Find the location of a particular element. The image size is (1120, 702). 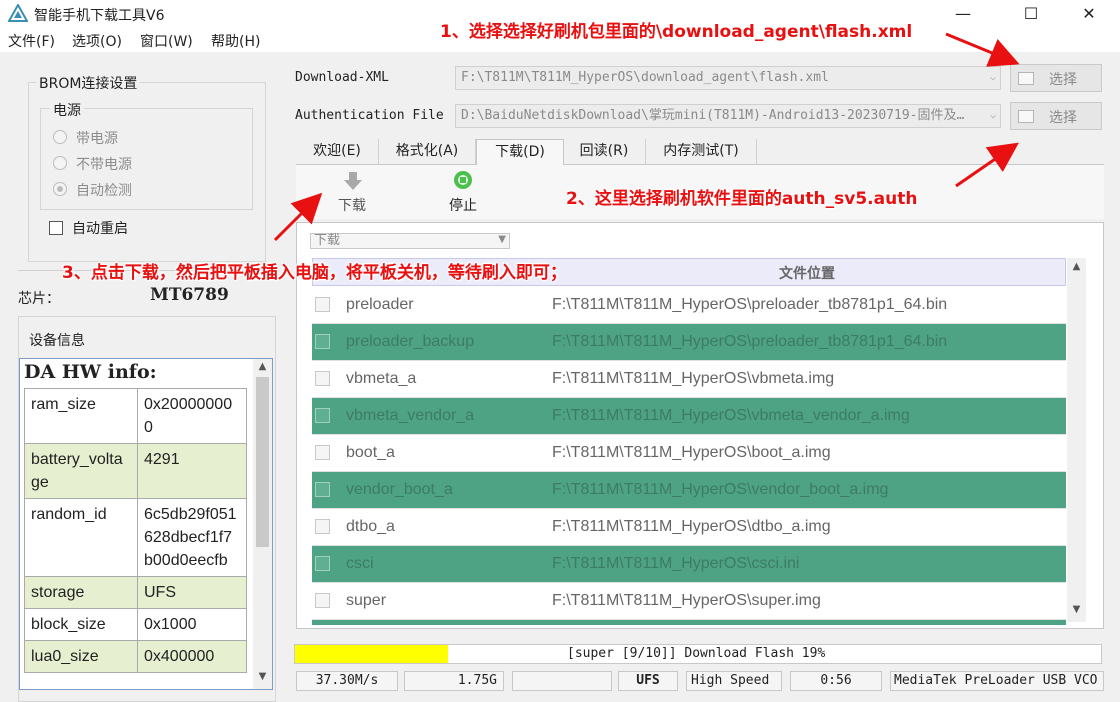

progress-text: [super [9/10]] Download Flash 19% is located at coordinates (696, 653).